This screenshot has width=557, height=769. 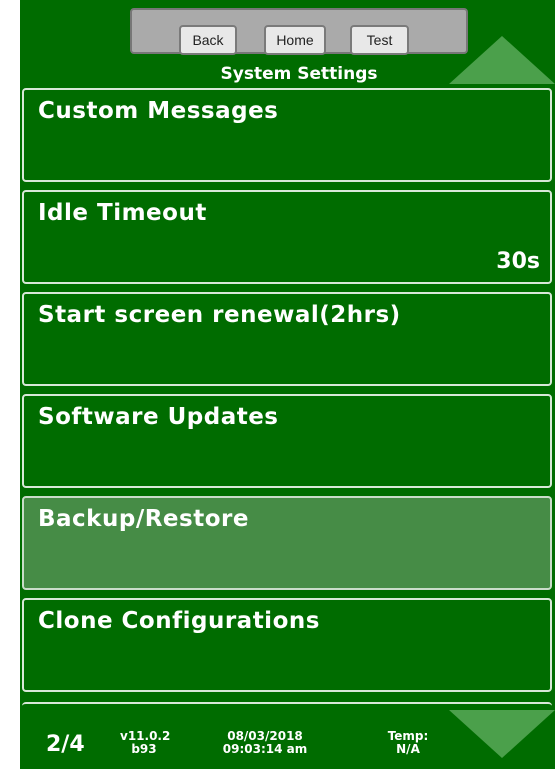 What do you see at coordinates (287, 441) in the screenshot?
I see `list-item-software-updates: Software Updates` at bounding box center [287, 441].